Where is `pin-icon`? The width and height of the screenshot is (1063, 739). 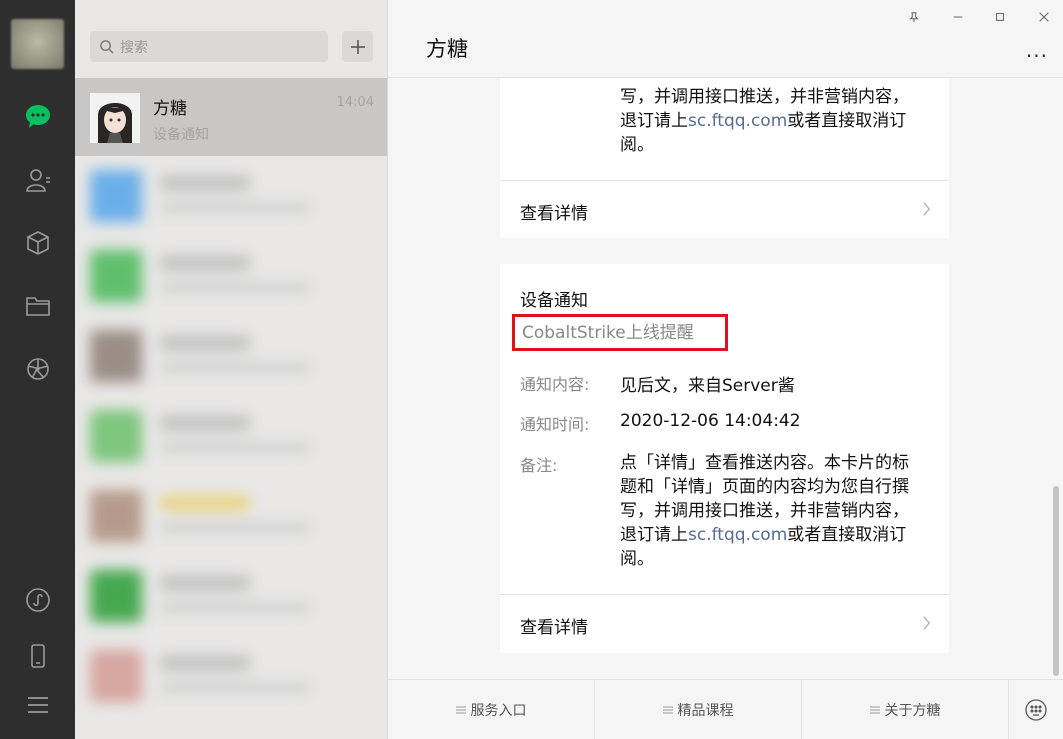 pin-icon is located at coordinates (914, 17).